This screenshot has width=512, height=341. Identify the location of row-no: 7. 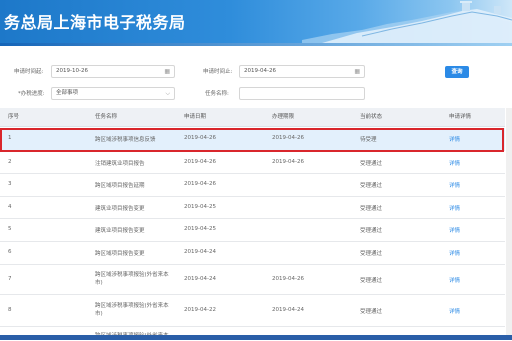
(10, 279).